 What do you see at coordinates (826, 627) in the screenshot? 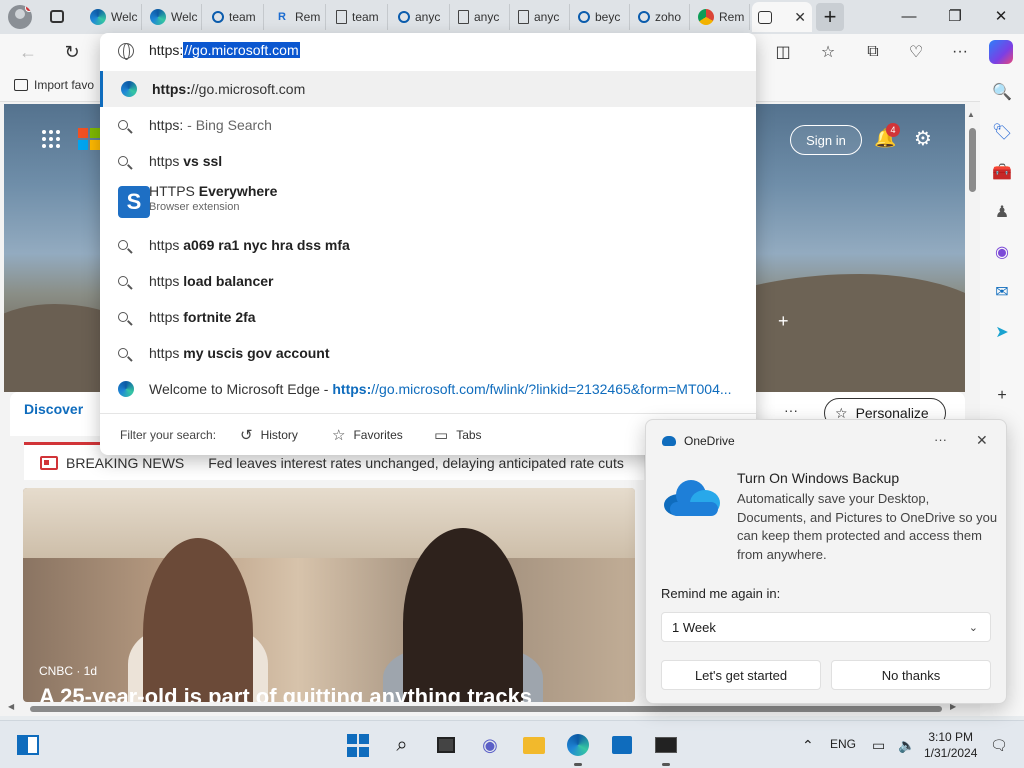
I see `remind-dropdown: 1 Week ⌄` at bounding box center [826, 627].